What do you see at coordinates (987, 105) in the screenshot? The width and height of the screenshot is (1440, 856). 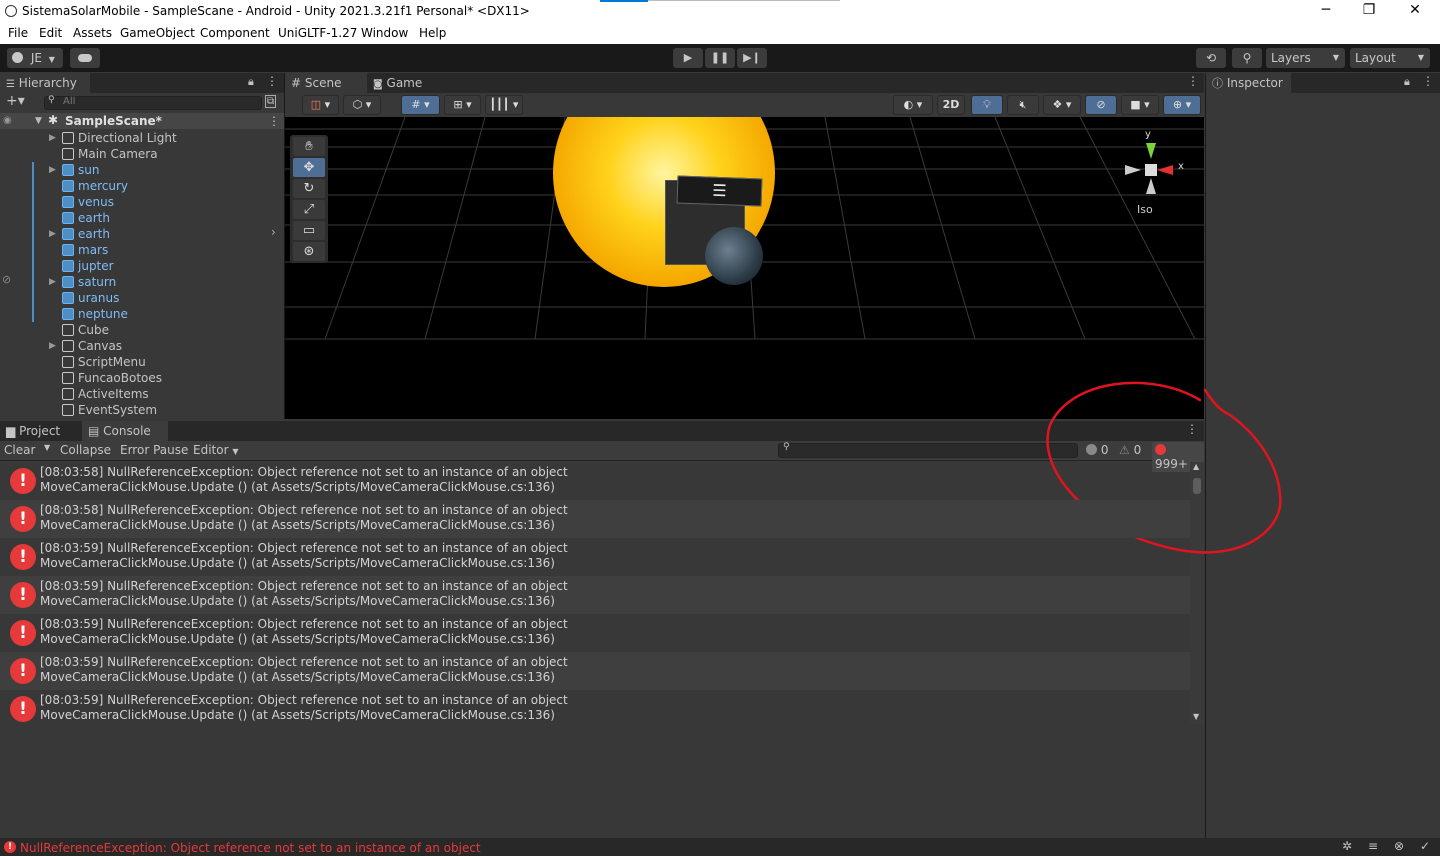 I see `lighting-toggle: 💡︎` at bounding box center [987, 105].